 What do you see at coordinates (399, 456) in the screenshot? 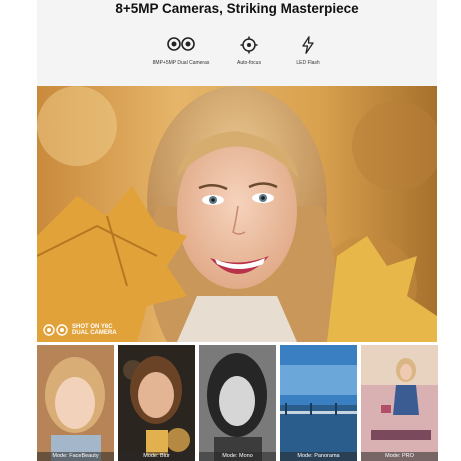
I see `mode-label-pro: Mode: PRO` at bounding box center [399, 456].